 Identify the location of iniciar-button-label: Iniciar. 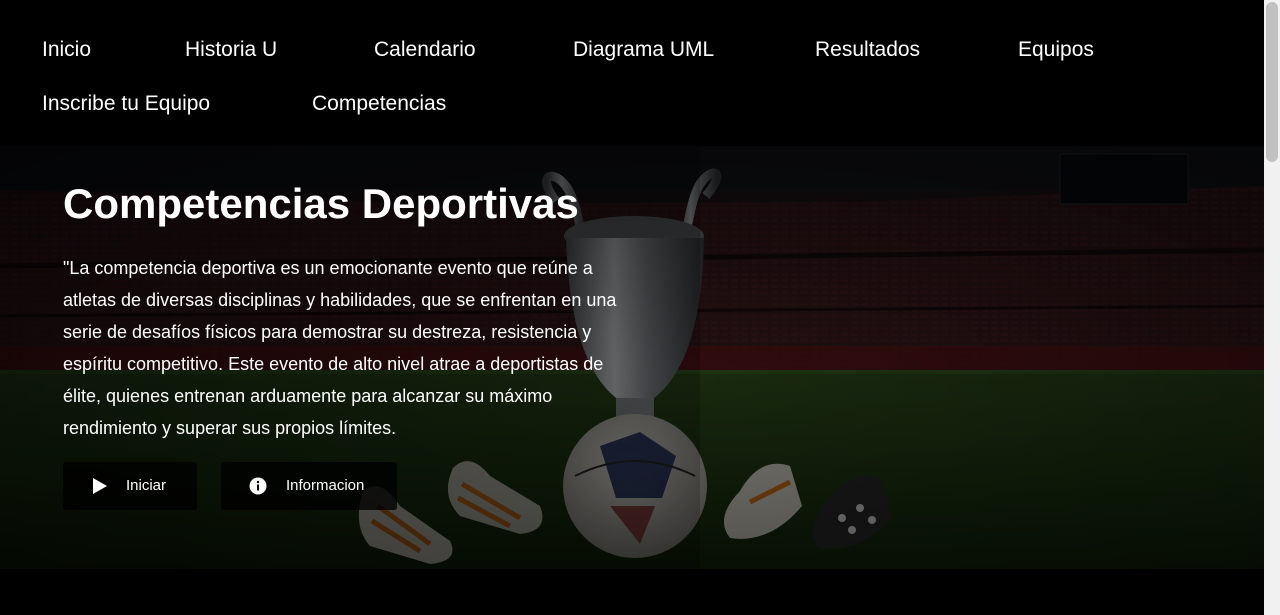
(146, 485).